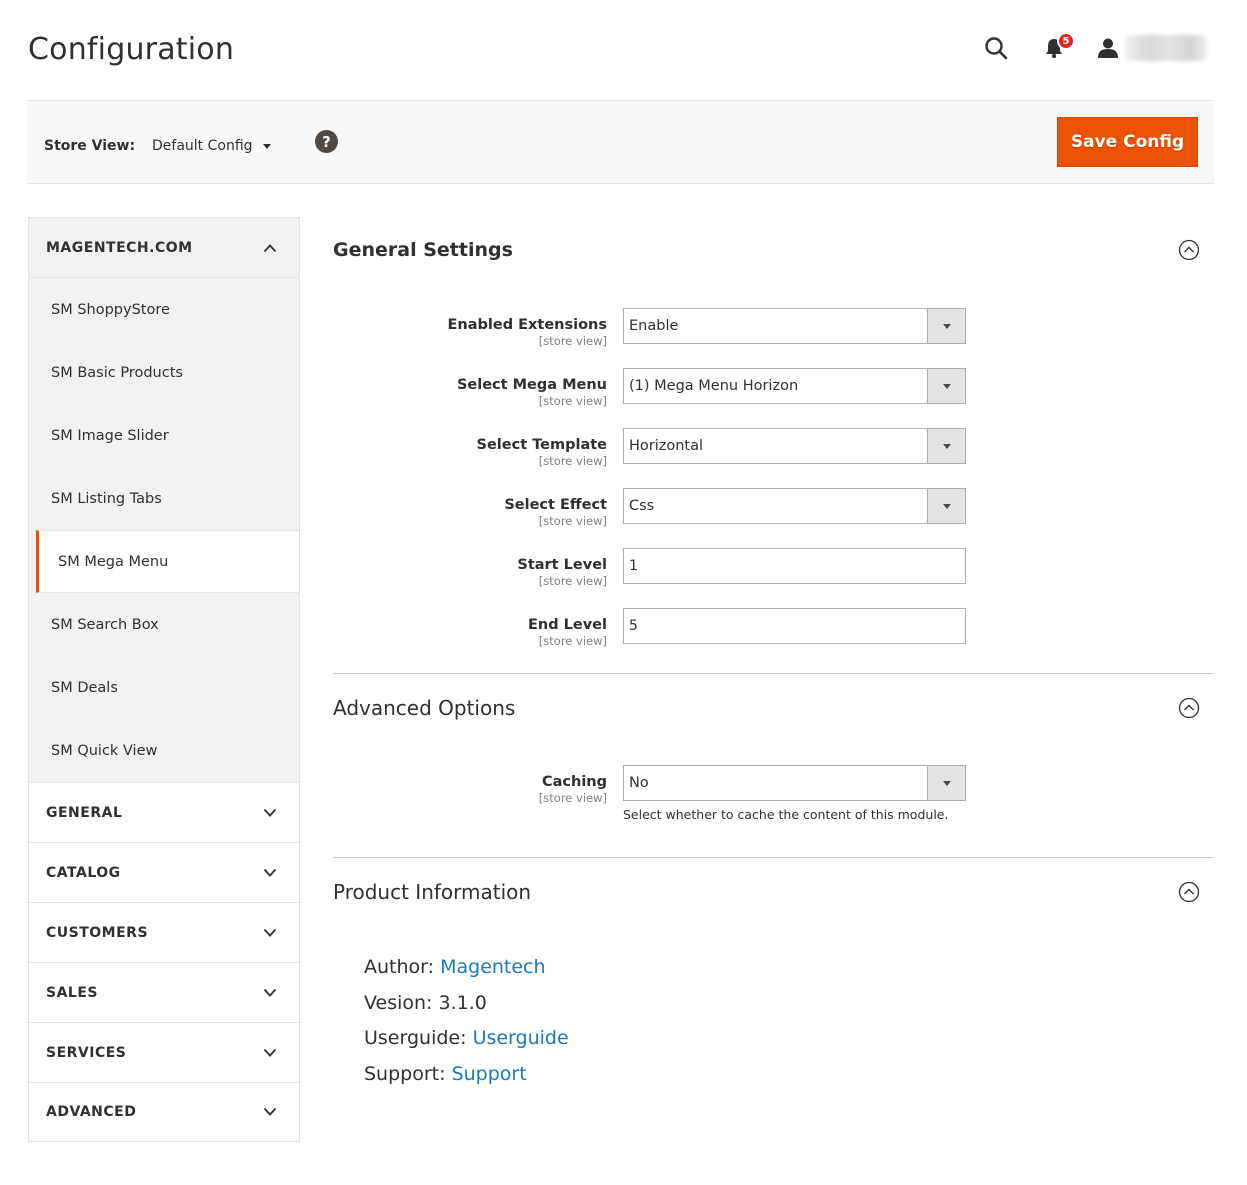 This screenshot has width=1247, height=1185. I want to click on sidebar-group-magentech: MAGENTECH.COM, so click(164, 247).